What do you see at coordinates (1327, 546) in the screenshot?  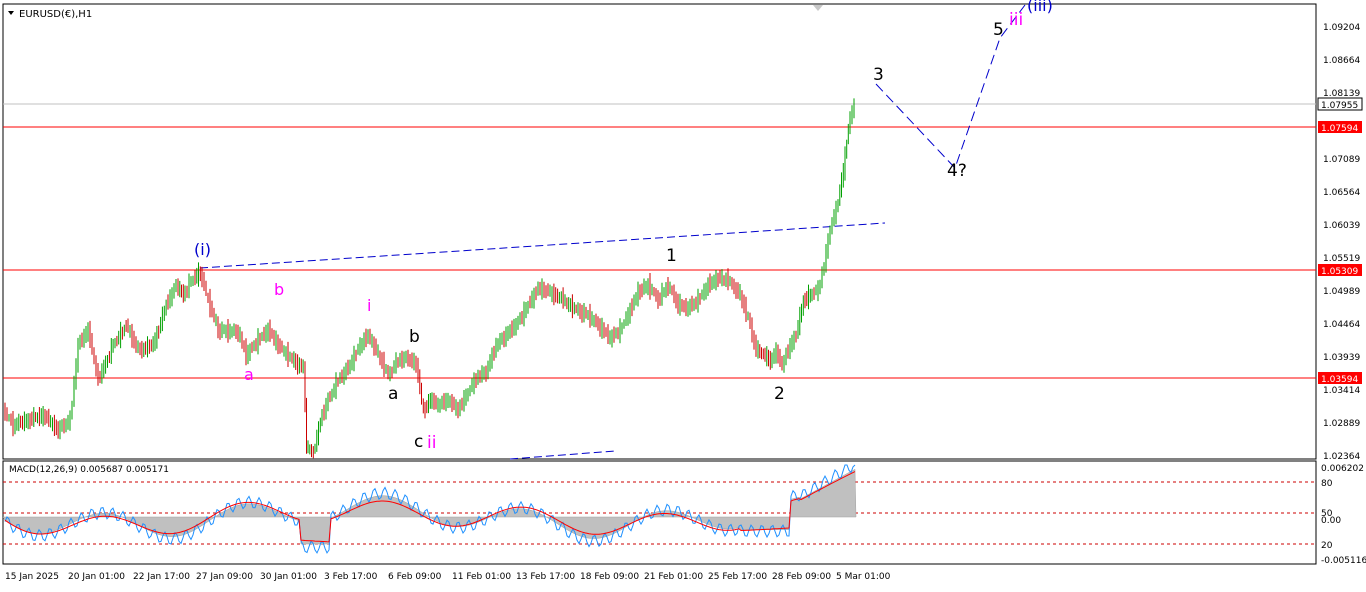 I see `macd-tick: 20` at bounding box center [1327, 546].